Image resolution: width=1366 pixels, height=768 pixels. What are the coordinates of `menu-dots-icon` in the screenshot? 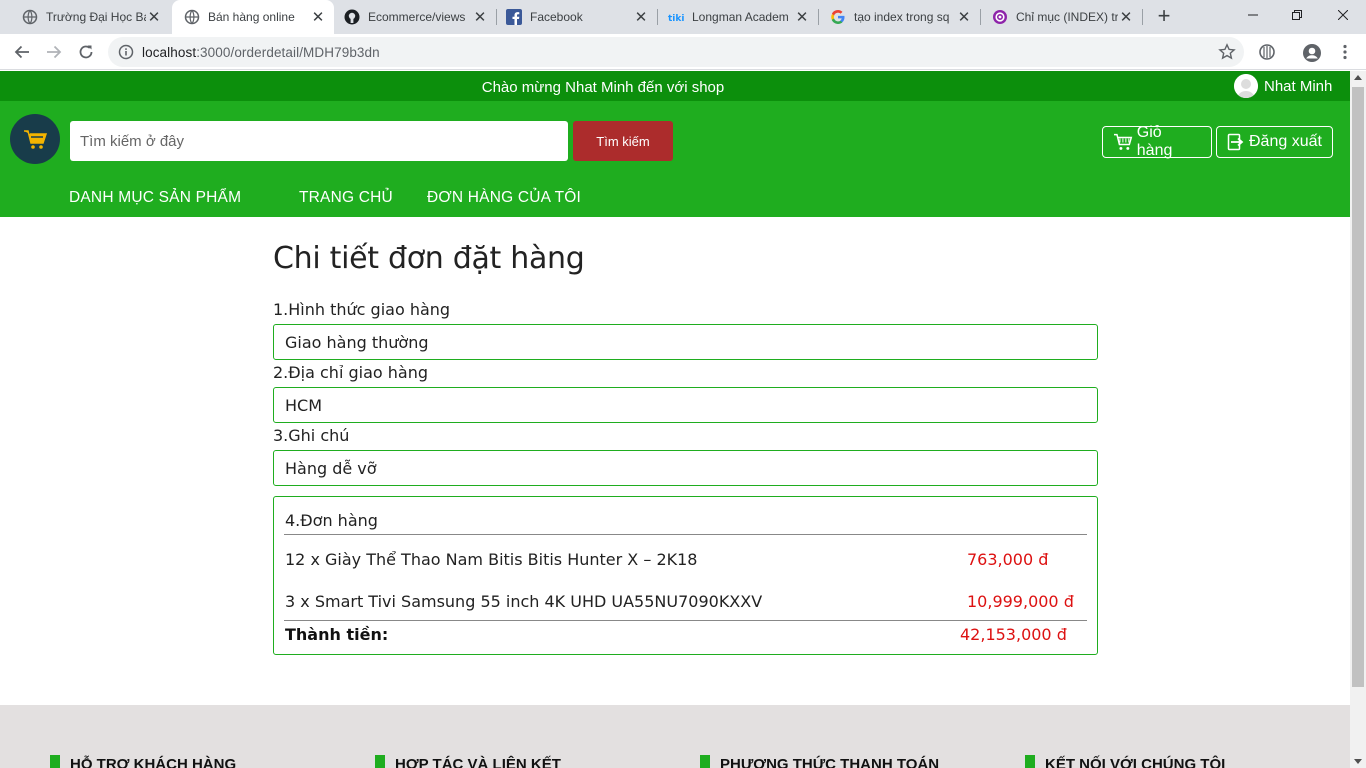 It's located at (1345, 52).